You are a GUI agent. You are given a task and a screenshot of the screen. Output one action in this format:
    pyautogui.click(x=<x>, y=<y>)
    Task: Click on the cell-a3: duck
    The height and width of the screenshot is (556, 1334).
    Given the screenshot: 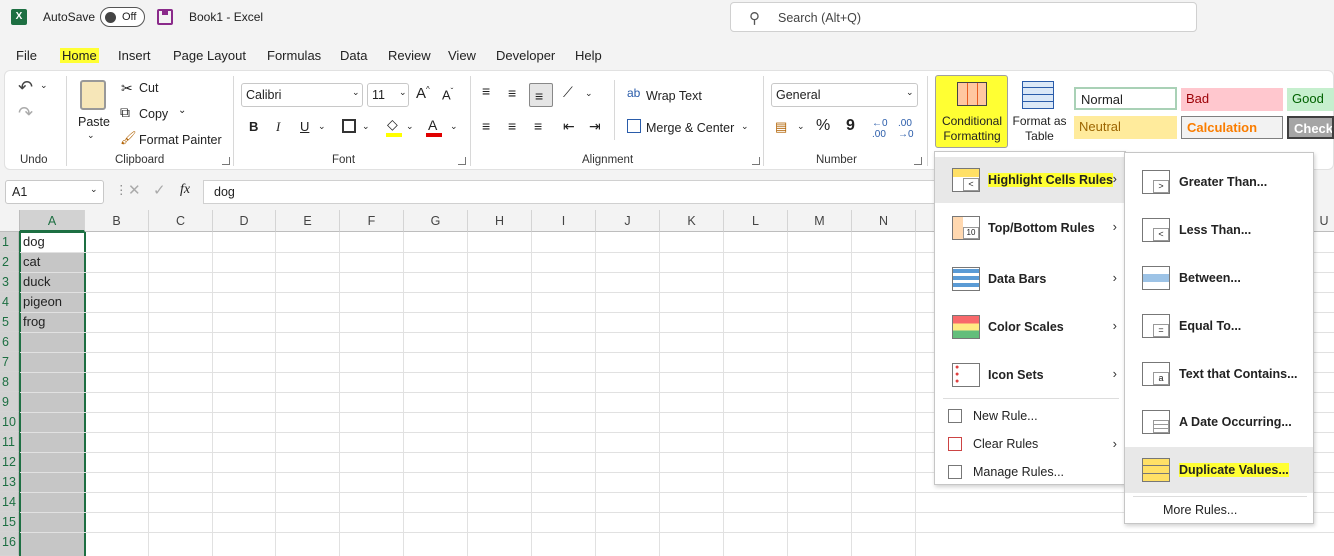 What is the action you would take?
    pyautogui.click(x=36, y=282)
    